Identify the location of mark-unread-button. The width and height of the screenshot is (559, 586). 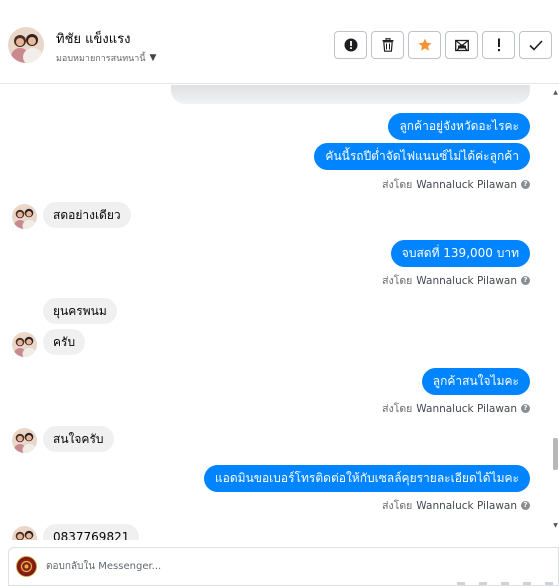
(498, 45).